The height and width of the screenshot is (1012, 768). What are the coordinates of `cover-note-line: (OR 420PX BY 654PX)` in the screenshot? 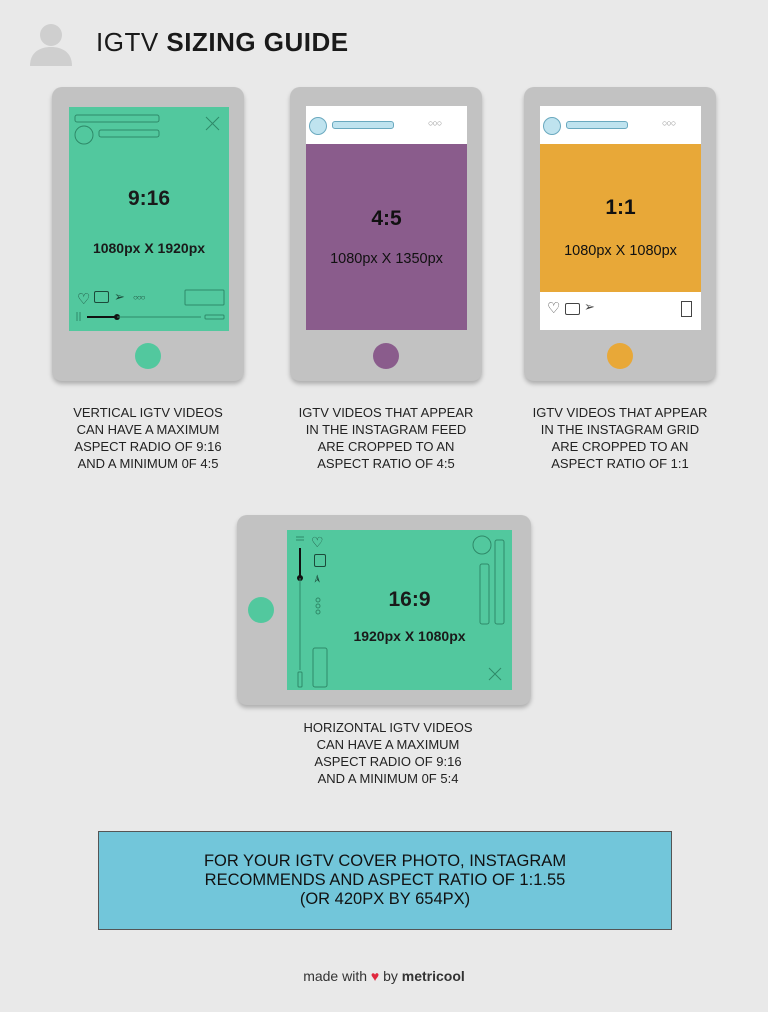 It's located at (385, 899).